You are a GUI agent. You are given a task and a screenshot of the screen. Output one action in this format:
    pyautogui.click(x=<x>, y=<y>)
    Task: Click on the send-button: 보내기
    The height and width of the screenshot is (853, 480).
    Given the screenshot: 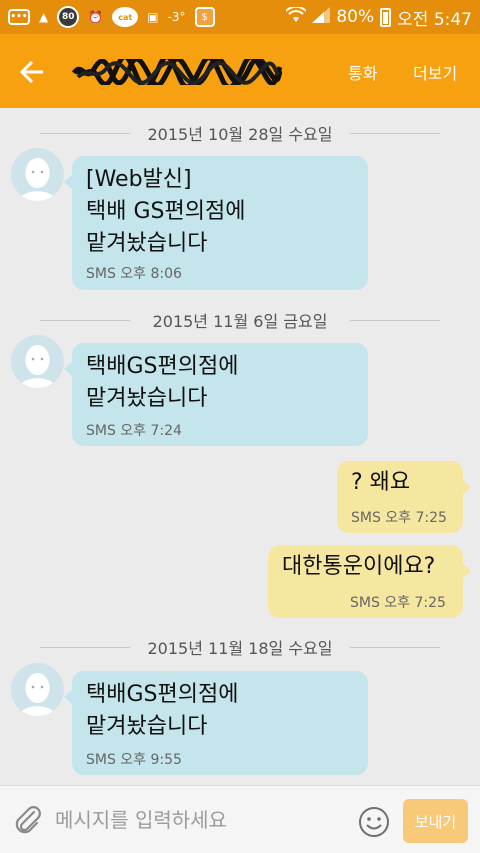 What is the action you would take?
    pyautogui.click(x=435, y=821)
    